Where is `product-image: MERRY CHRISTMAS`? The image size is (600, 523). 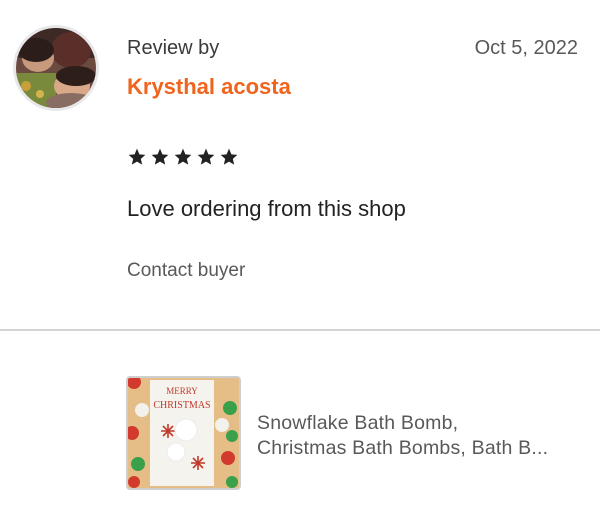 product-image: MERRY CHRISTMAS is located at coordinates (183, 433).